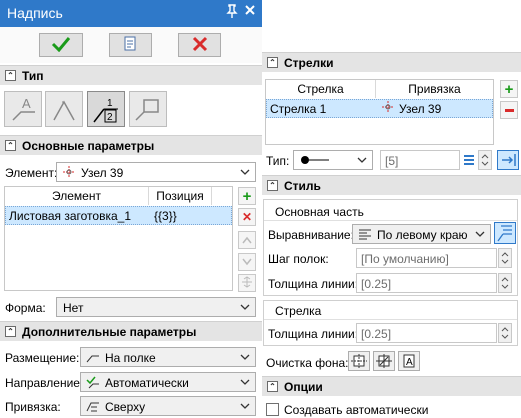 This screenshot has height=418, width=521. Describe the element at coordinates (420, 160) in the screenshot. I see `arrow-size-field: [5]` at that location.